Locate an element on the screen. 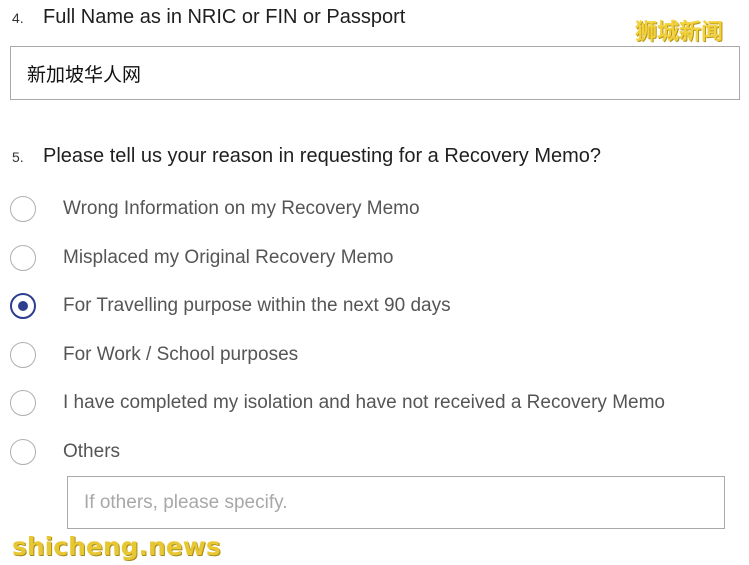 The height and width of the screenshot is (565, 749). radio-dot-icon is located at coordinates (23, 306).